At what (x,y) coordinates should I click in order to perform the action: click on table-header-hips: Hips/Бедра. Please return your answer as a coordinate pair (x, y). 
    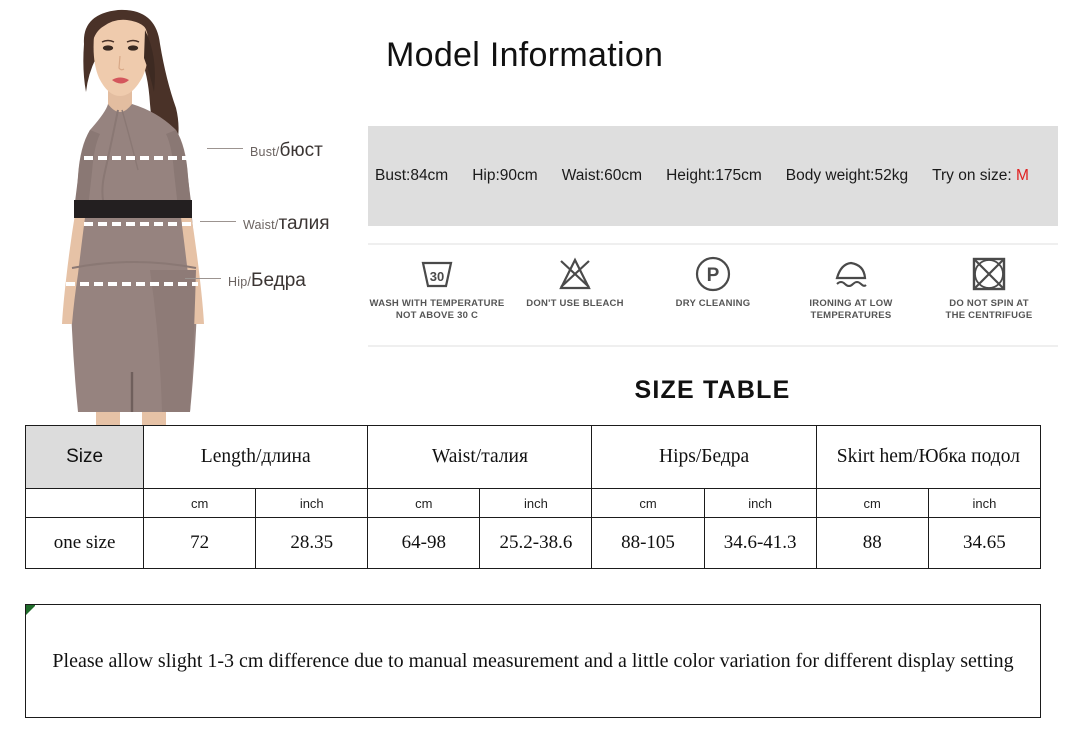
    Looking at the image, I should click on (704, 457).